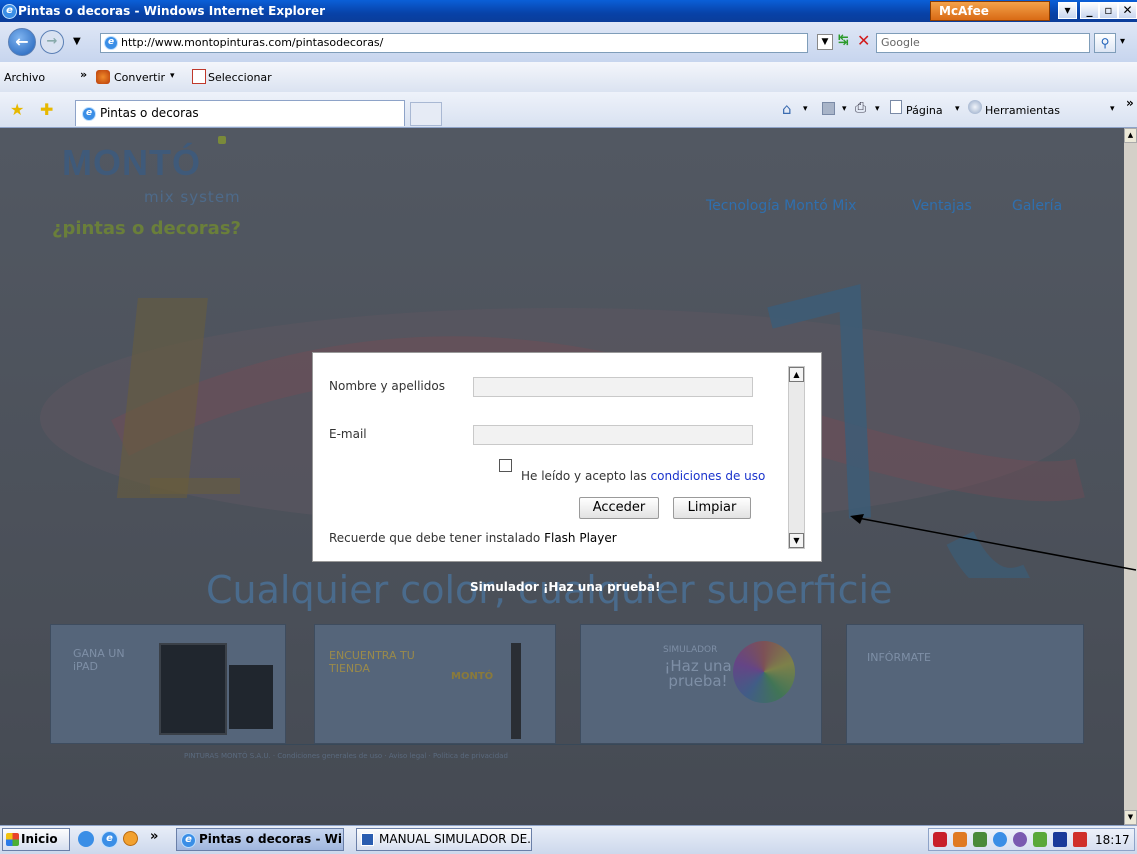 The height and width of the screenshot is (854, 1137). What do you see at coordinates (188, 840) in the screenshot?
I see `taskbar-ie-icon: e` at bounding box center [188, 840].